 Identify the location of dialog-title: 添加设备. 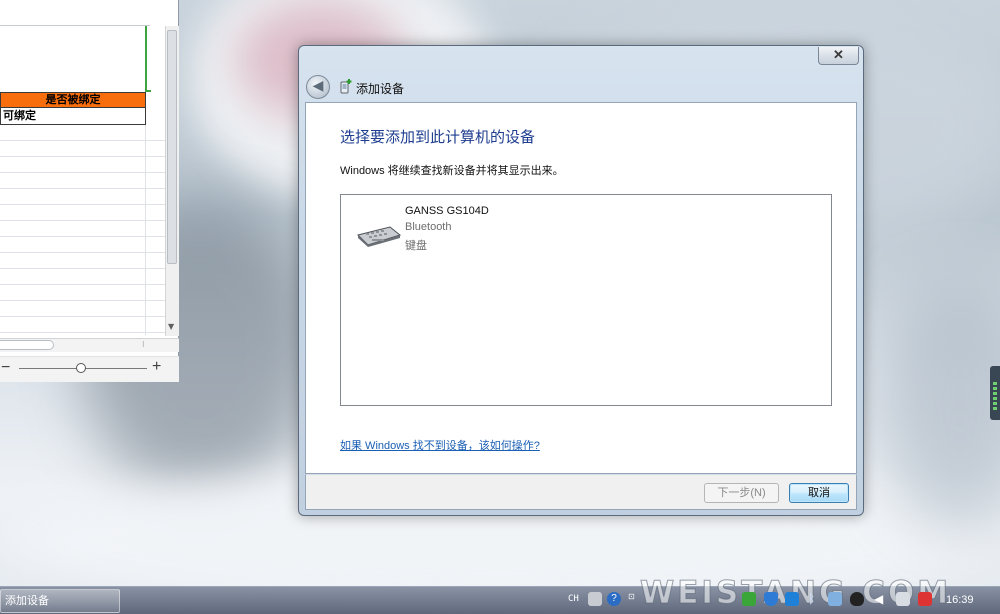
(380, 89).